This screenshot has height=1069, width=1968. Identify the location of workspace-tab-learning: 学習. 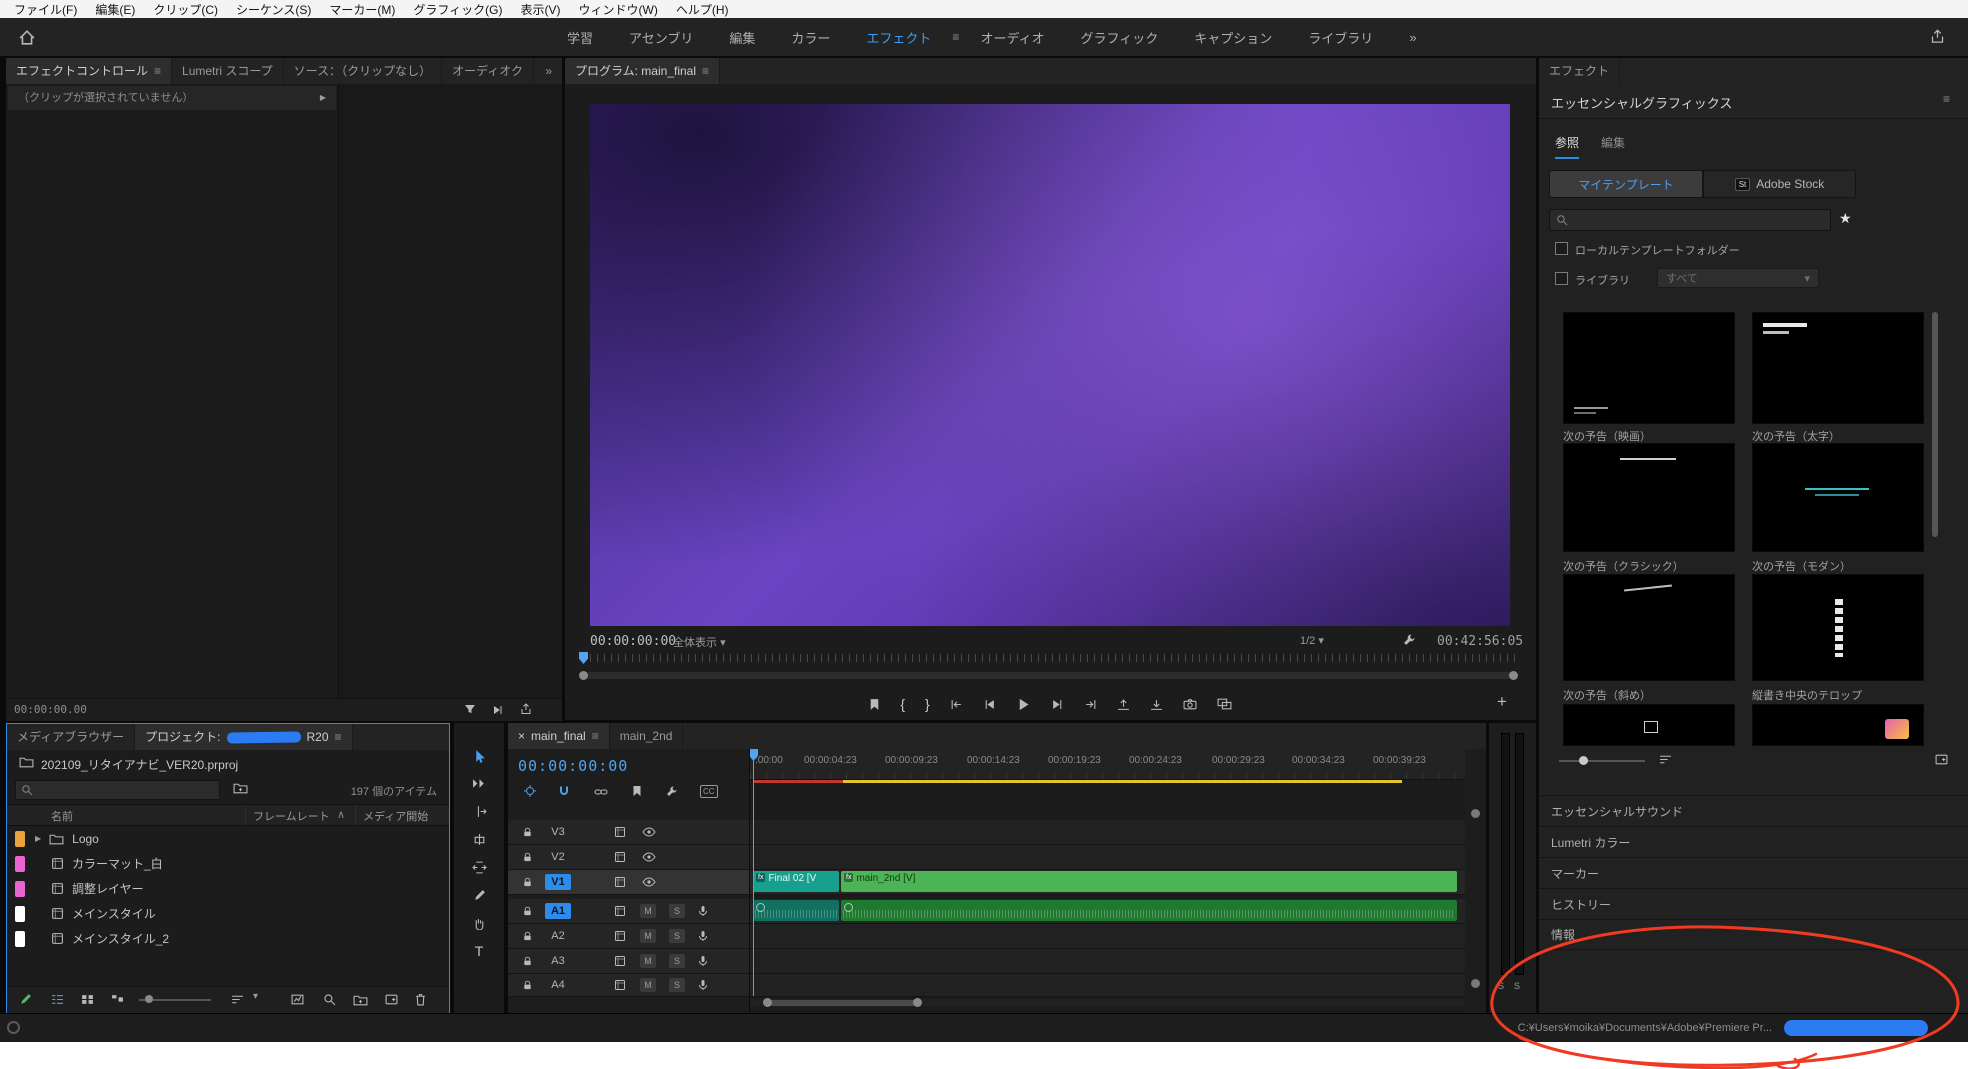
(580, 37).